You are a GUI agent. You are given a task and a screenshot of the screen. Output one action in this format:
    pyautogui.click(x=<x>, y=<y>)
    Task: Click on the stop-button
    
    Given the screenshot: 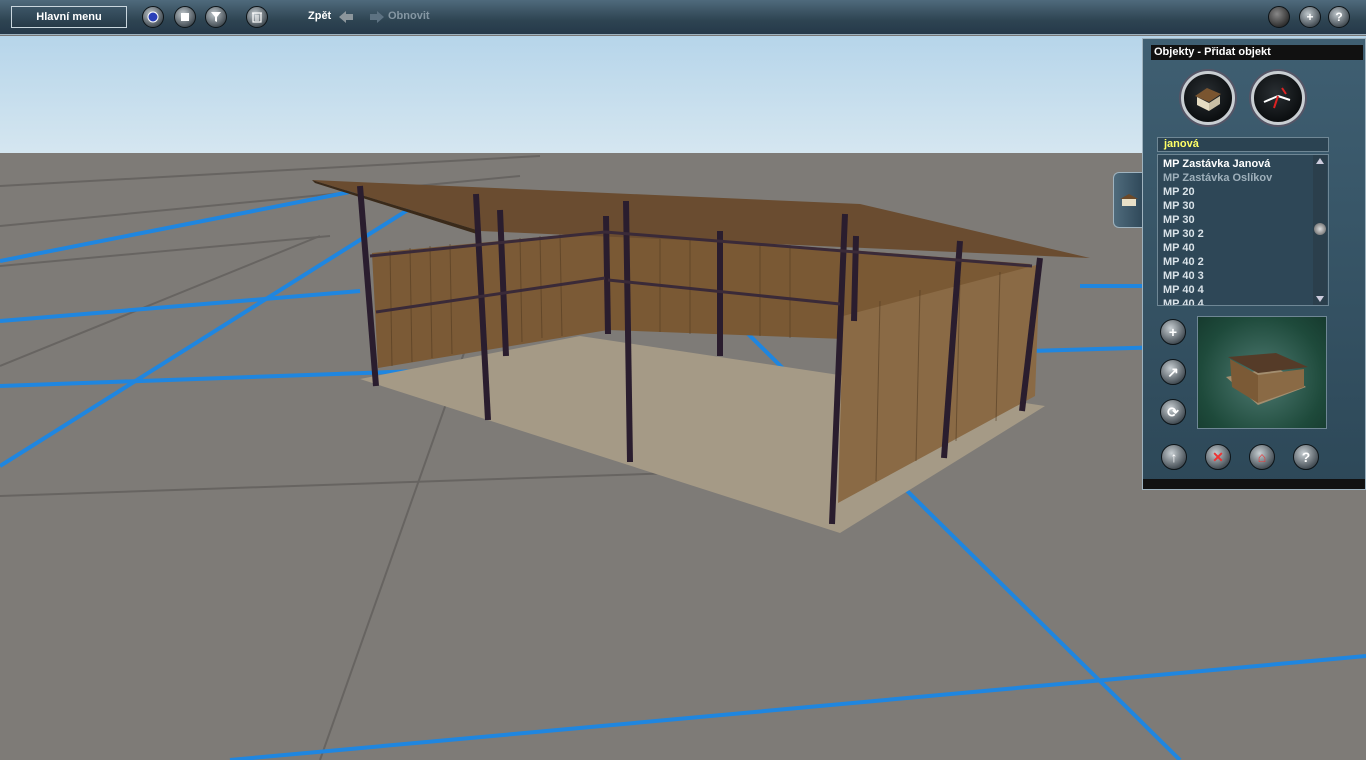 What is the action you would take?
    pyautogui.click(x=185, y=17)
    